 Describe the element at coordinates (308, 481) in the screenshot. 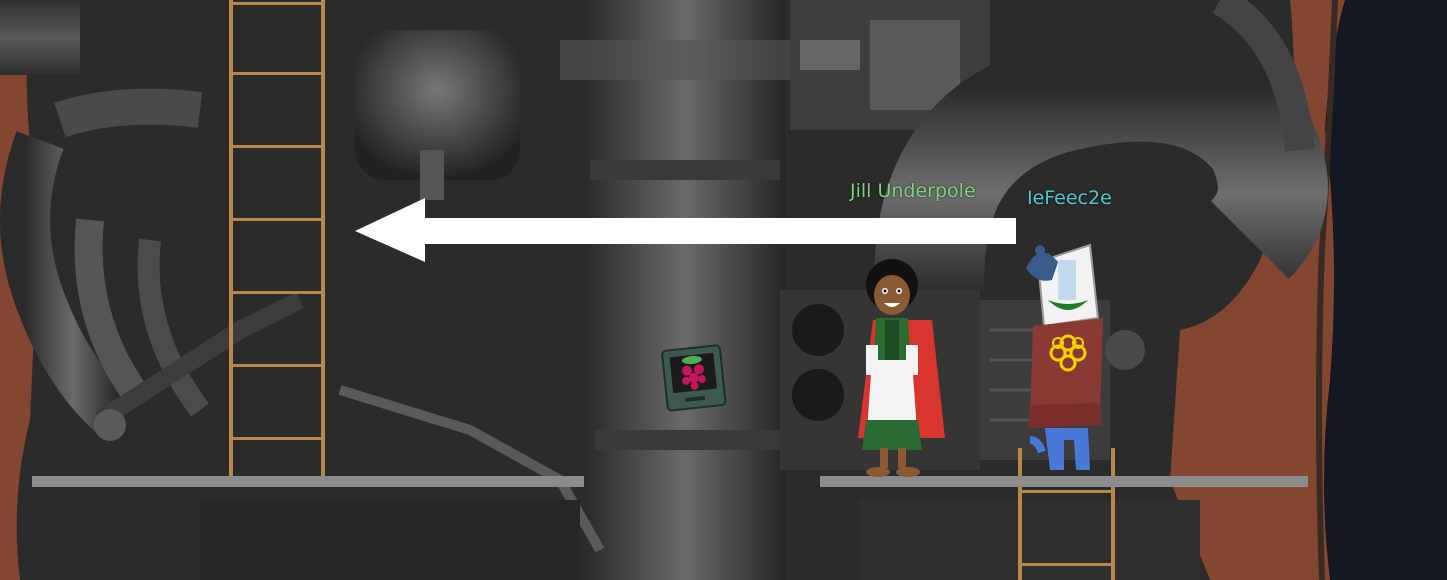

I see `platform-left` at that location.